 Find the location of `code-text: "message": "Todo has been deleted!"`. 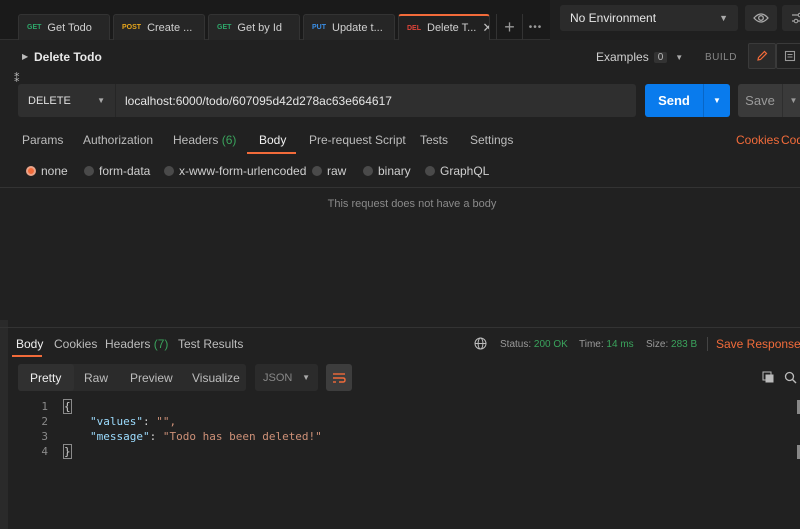

code-text: "message": "Todo has been deleted!" is located at coordinates (206, 436).